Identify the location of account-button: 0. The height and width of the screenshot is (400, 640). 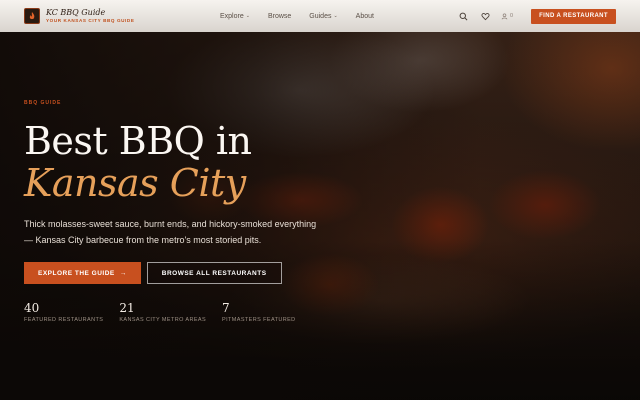
(507, 16).